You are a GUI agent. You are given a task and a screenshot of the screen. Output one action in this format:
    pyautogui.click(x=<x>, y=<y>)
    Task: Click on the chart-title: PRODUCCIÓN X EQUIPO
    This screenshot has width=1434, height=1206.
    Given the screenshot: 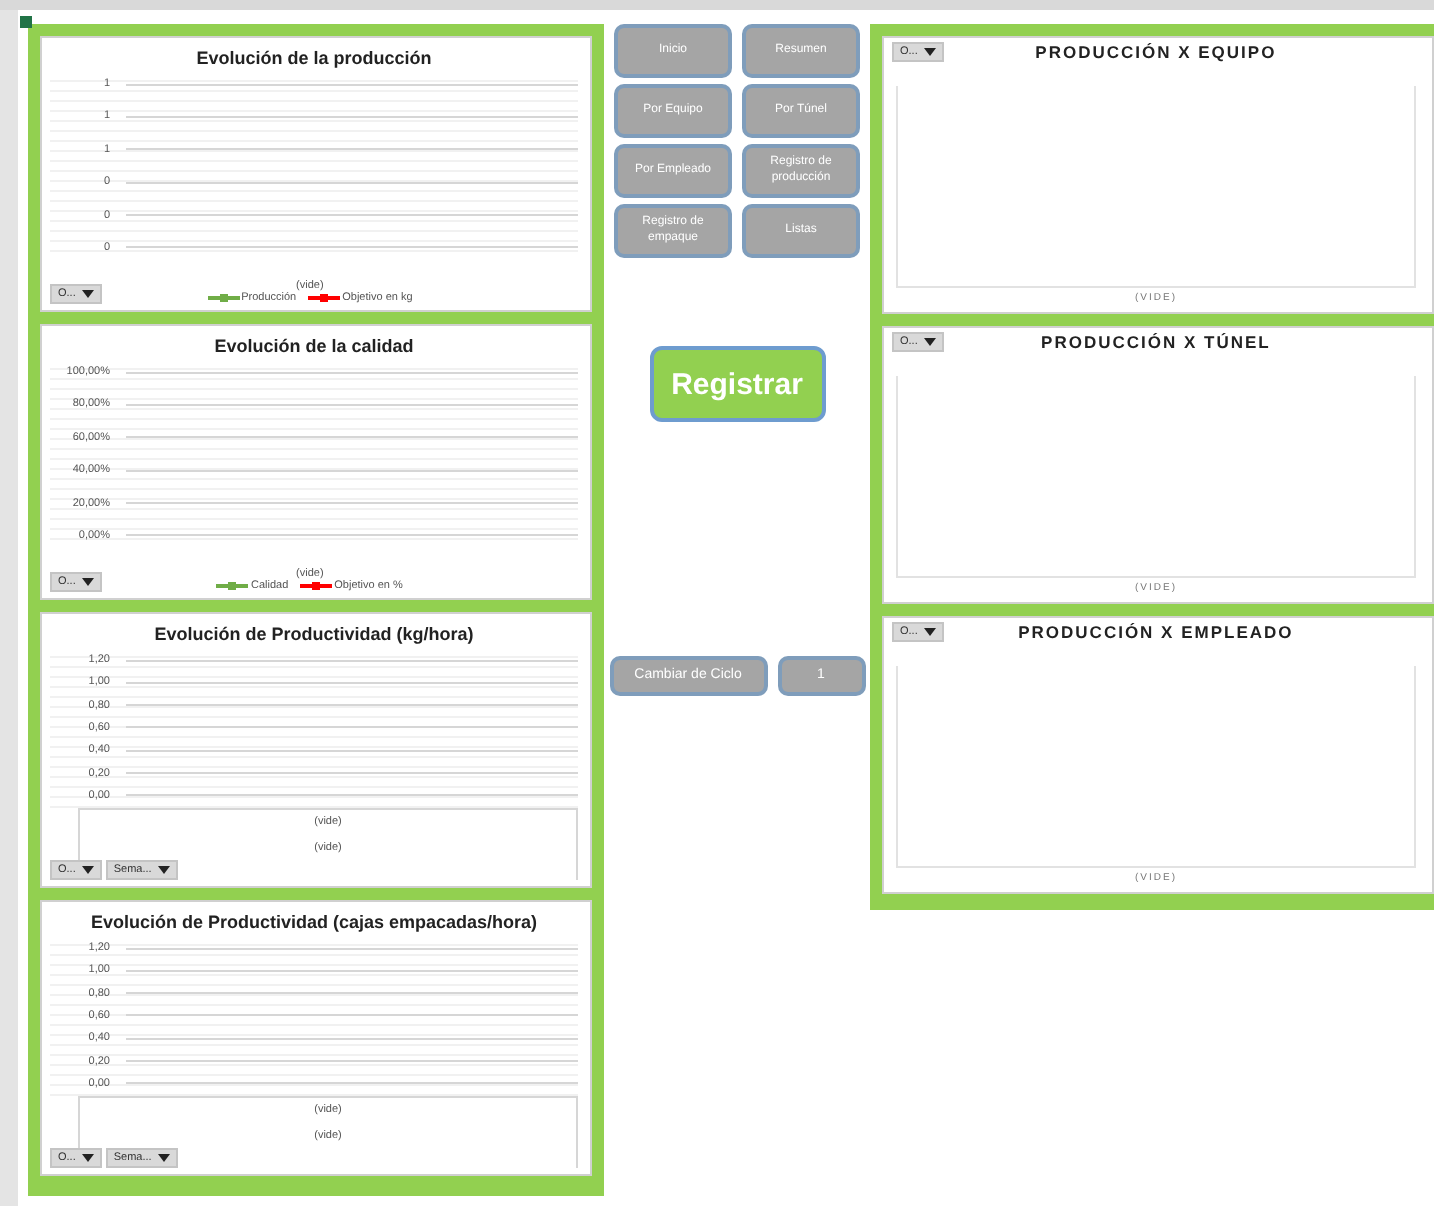 What is the action you would take?
    pyautogui.click(x=1156, y=52)
    